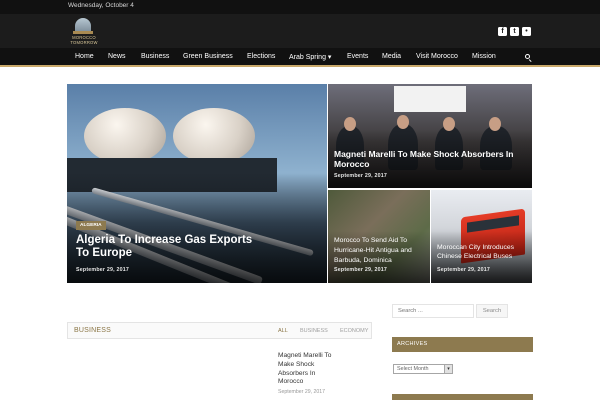 The width and height of the screenshot is (600, 400). Describe the element at coordinates (529, 58) in the screenshot. I see `search-icon` at that location.